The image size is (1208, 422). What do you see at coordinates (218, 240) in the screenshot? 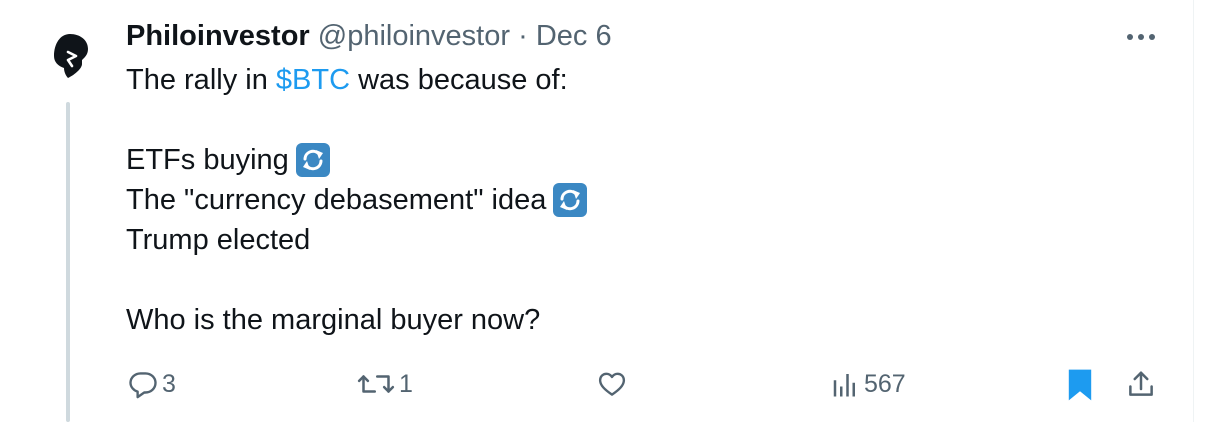
I see `tweet-list-item: Trump elected` at bounding box center [218, 240].